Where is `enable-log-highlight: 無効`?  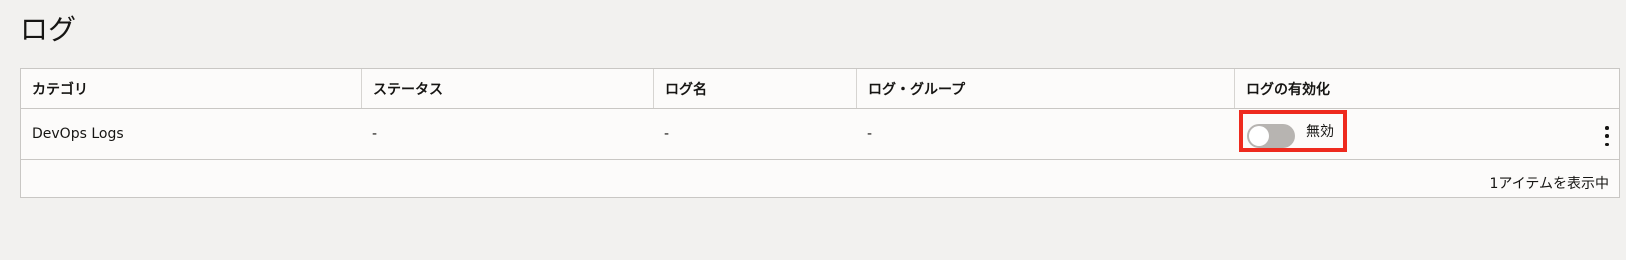 enable-log-highlight: 無効 is located at coordinates (1293, 131).